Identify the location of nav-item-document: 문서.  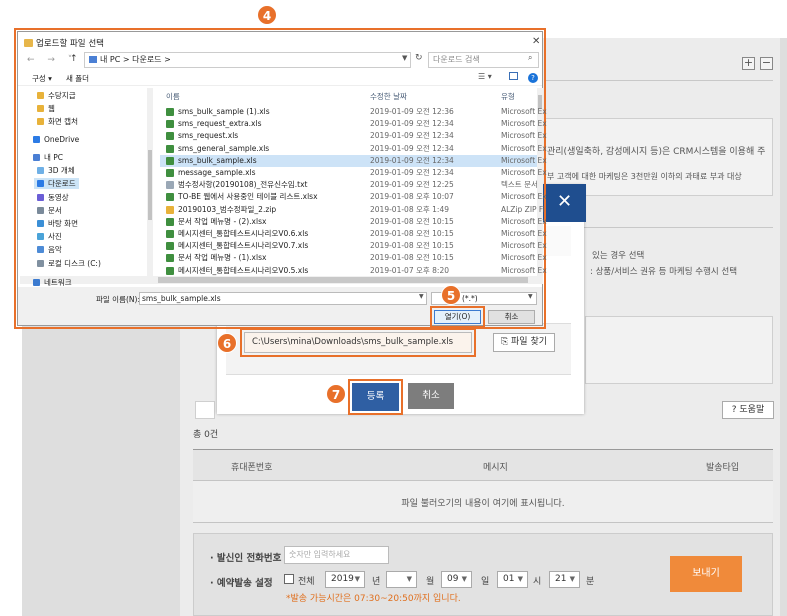
(49, 210).